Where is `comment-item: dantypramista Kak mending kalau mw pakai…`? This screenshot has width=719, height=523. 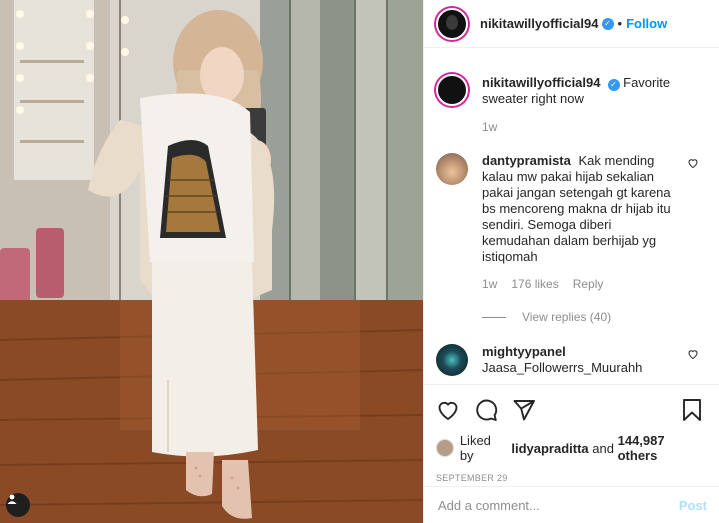
comment-item: dantypramista Kak mending kalau mw pakai… is located at coordinates (571, 222).